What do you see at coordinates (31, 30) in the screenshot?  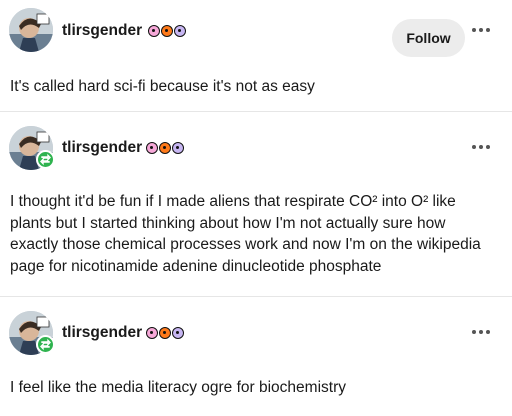 I see `avatar` at bounding box center [31, 30].